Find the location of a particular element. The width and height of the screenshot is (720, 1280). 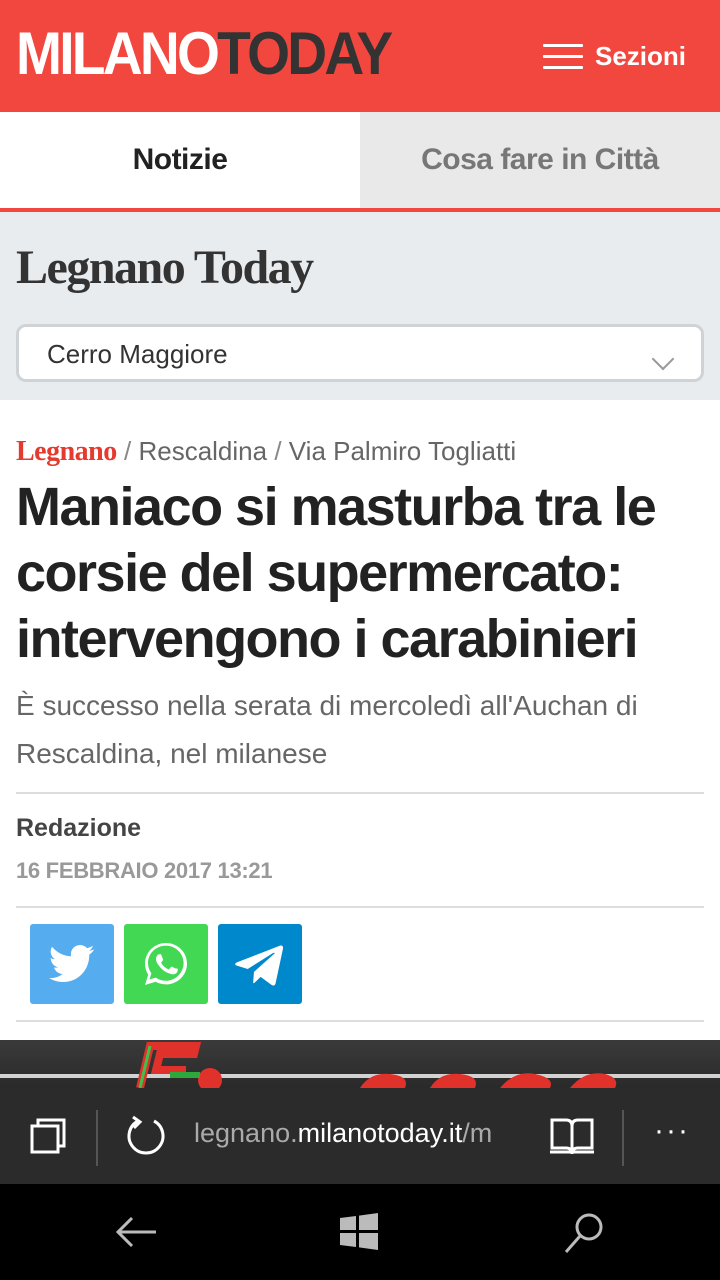

local-edition-panel: Legnano Today Cerro Maggiore is located at coordinates (360, 306).